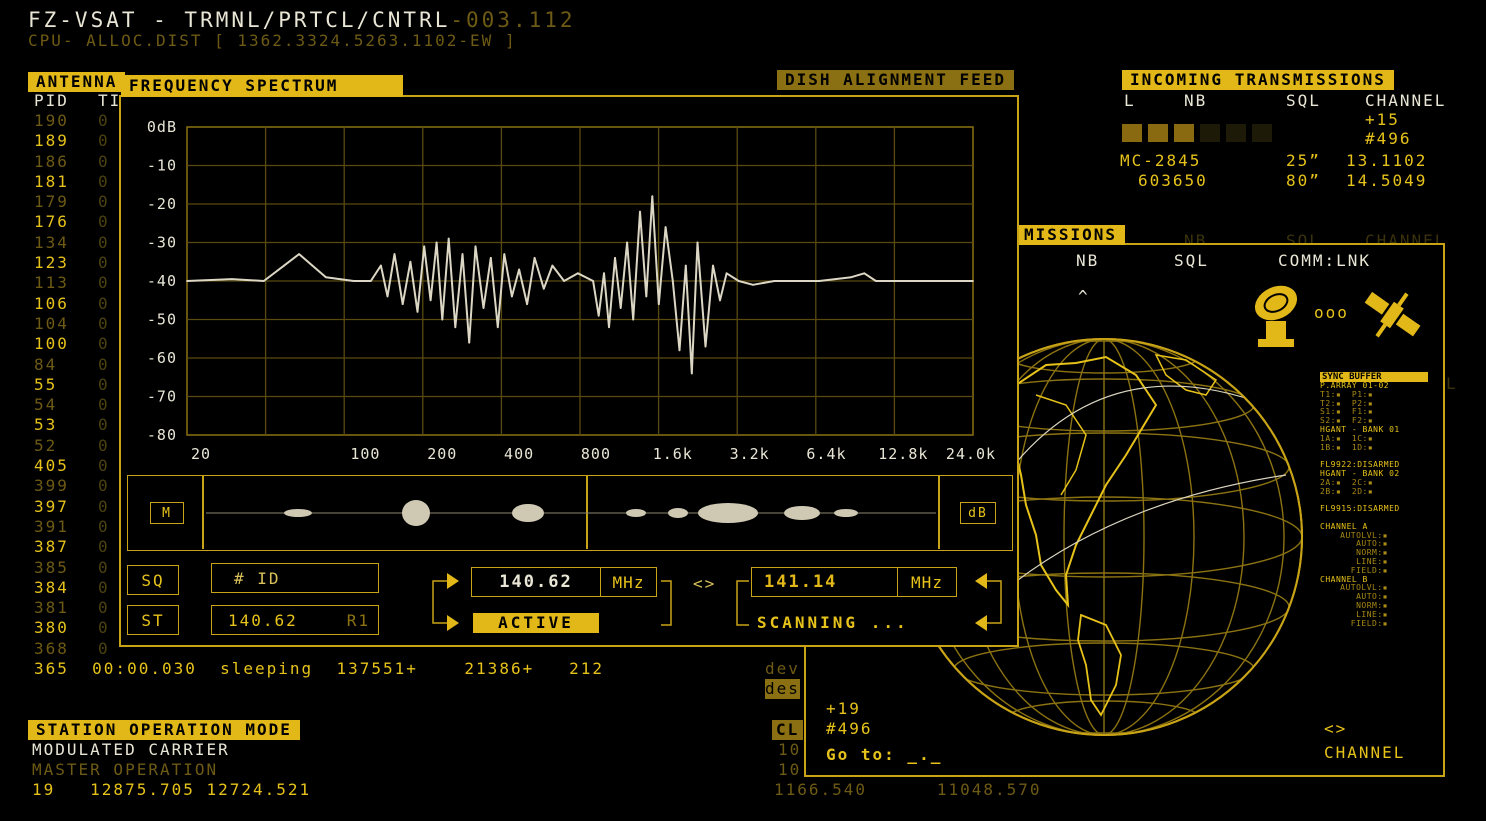 This screenshot has width=1486, height=821. I want to click on m-button: M, so click(167, 513).